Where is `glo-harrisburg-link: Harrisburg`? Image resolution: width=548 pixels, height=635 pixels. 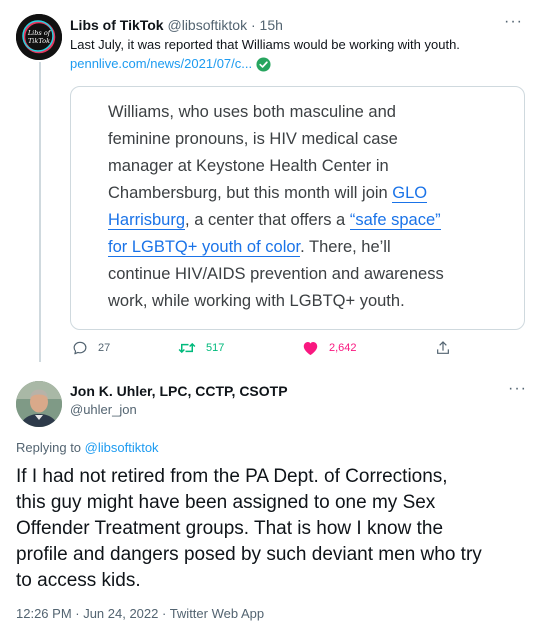 glo-harrisburg-link: Harrisburg is located at coordinates (147, 220).